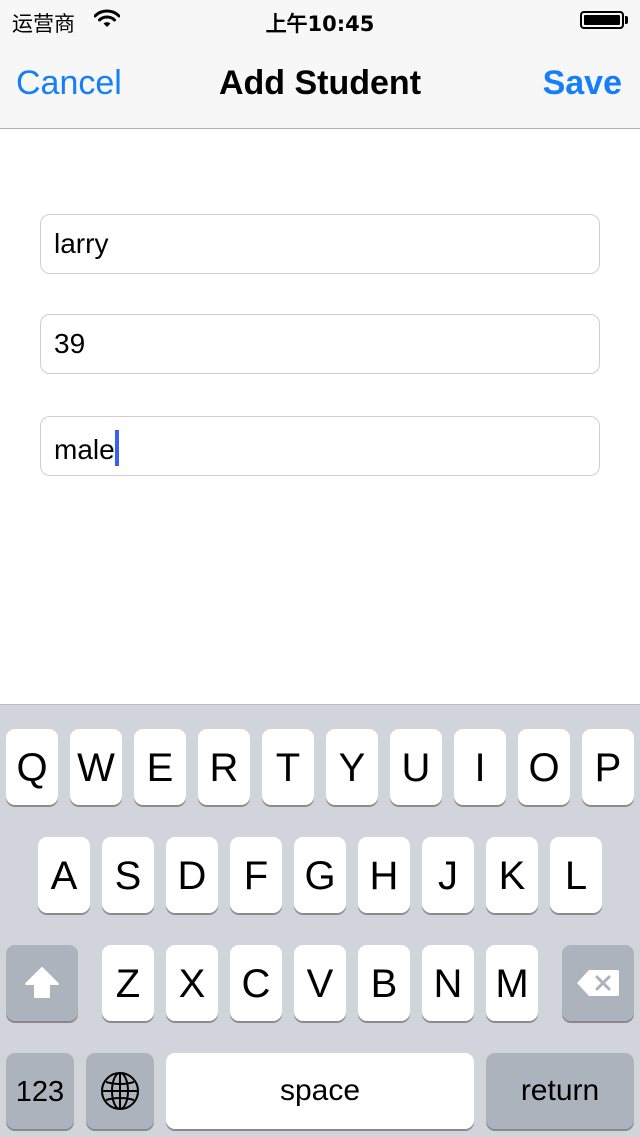 This screenshot has width=640, height=1137. I want to click on key-c: C, so click(256, 983).